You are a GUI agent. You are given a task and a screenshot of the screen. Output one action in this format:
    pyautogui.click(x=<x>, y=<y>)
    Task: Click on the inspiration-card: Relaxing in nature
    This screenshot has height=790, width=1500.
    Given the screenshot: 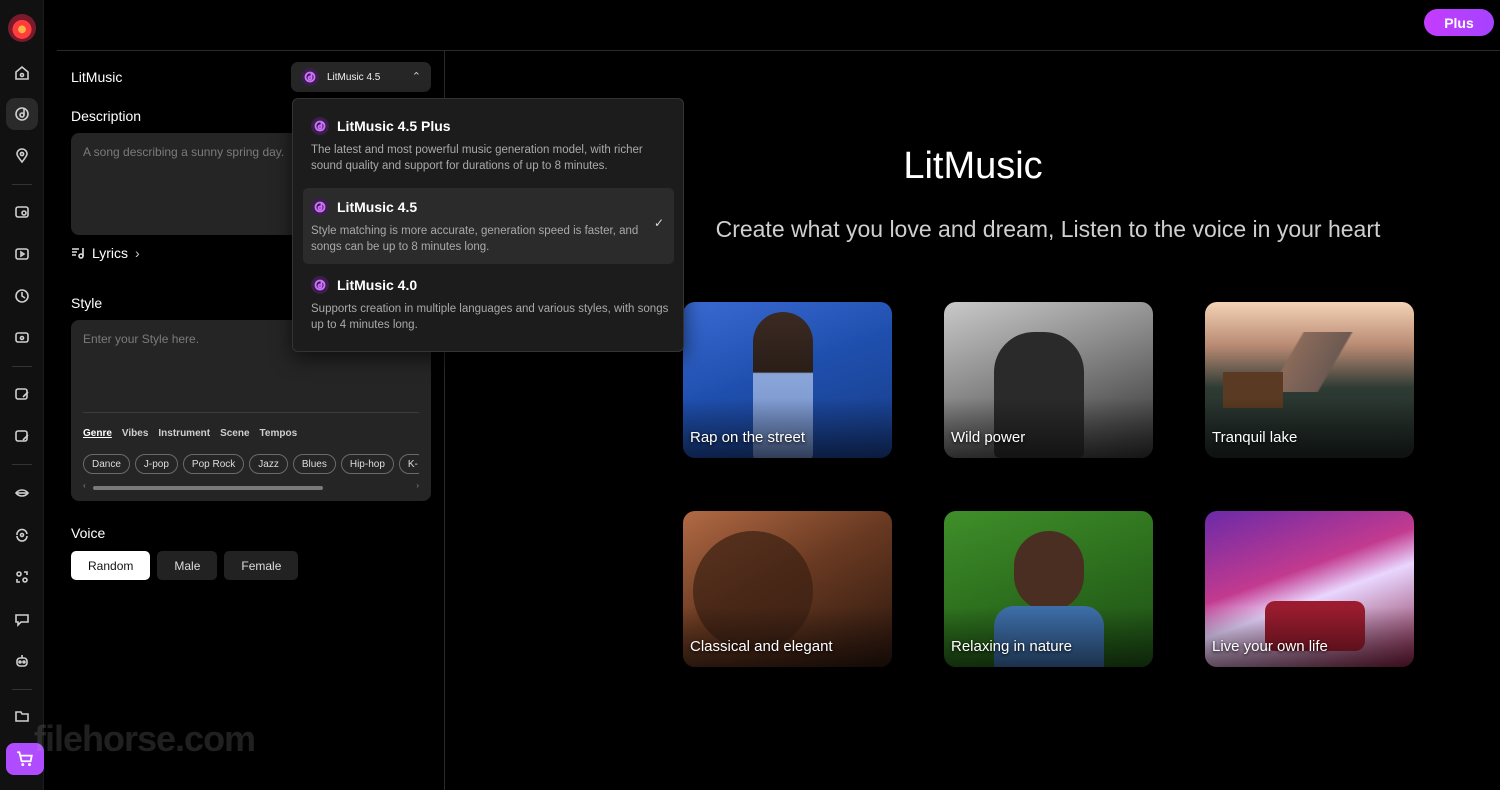 What is the action you would take?
    pyautogui.click(x=1048, y=589)
    